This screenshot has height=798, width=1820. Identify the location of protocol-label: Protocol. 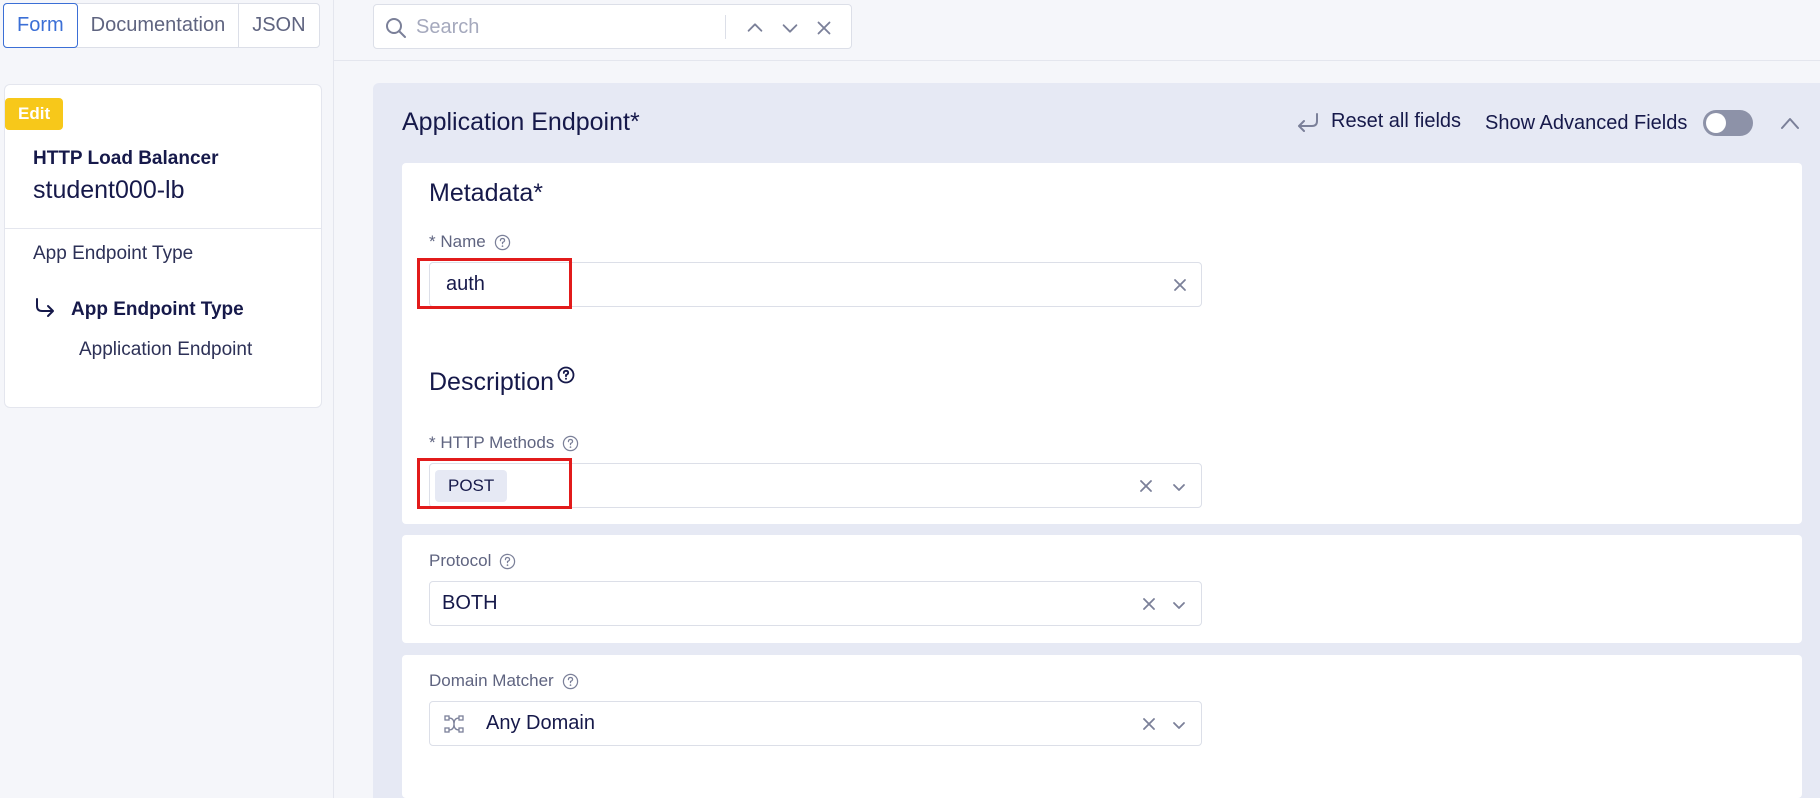
(472, 561).